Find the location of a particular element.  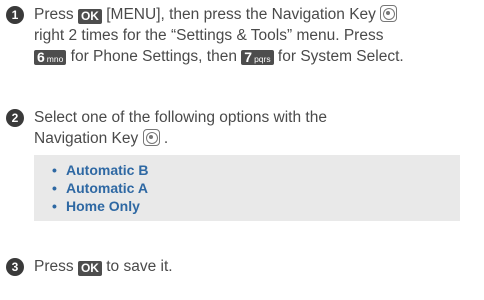

step-2-line-2: Navigation Key . is located at coordinates (101, 138).